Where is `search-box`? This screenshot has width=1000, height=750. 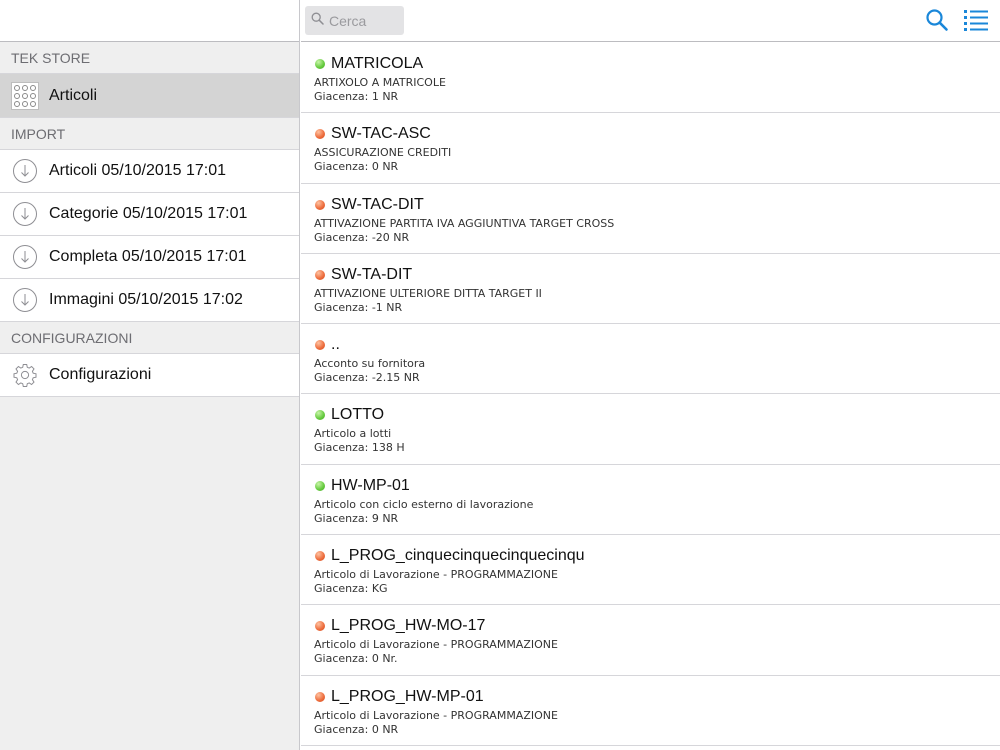
search-box is located at coordinates (354, 20).